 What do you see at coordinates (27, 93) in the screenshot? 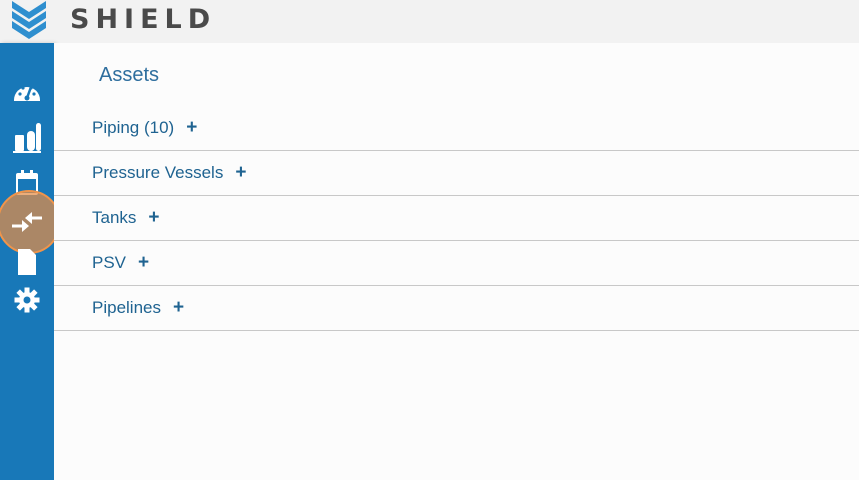
I see `dashboard-gauge-icon` at bounding box center [27, 93].